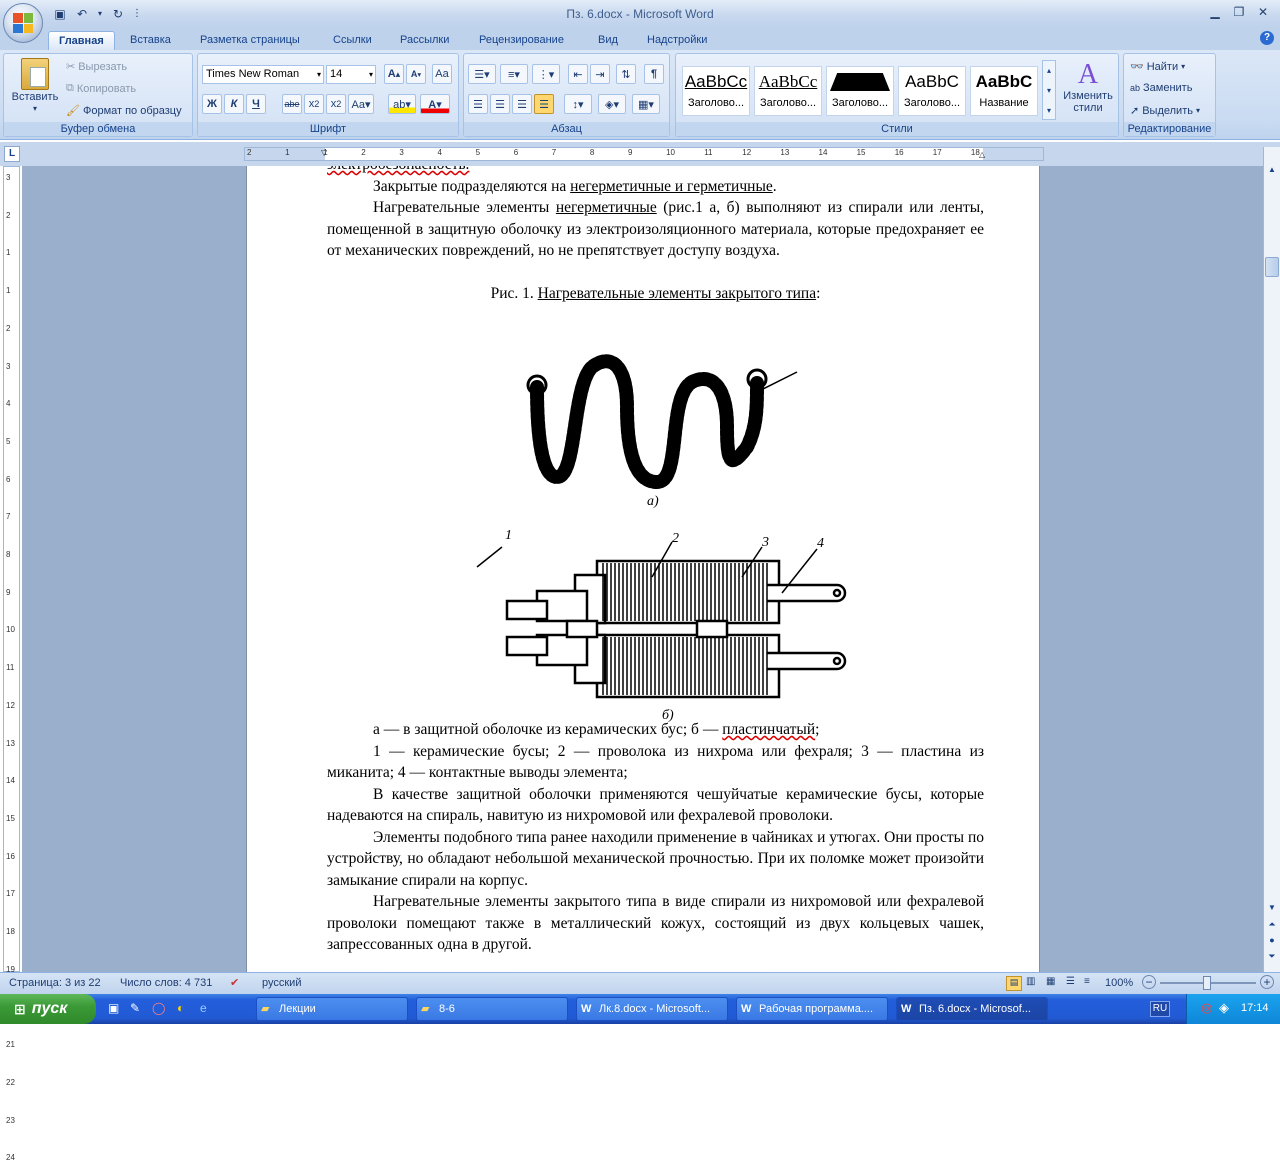  What do you see at coordinates (101, 88) in the screenshot?
I see `copy-button: ⧉ Копировать` at bounding box center [101, 88].